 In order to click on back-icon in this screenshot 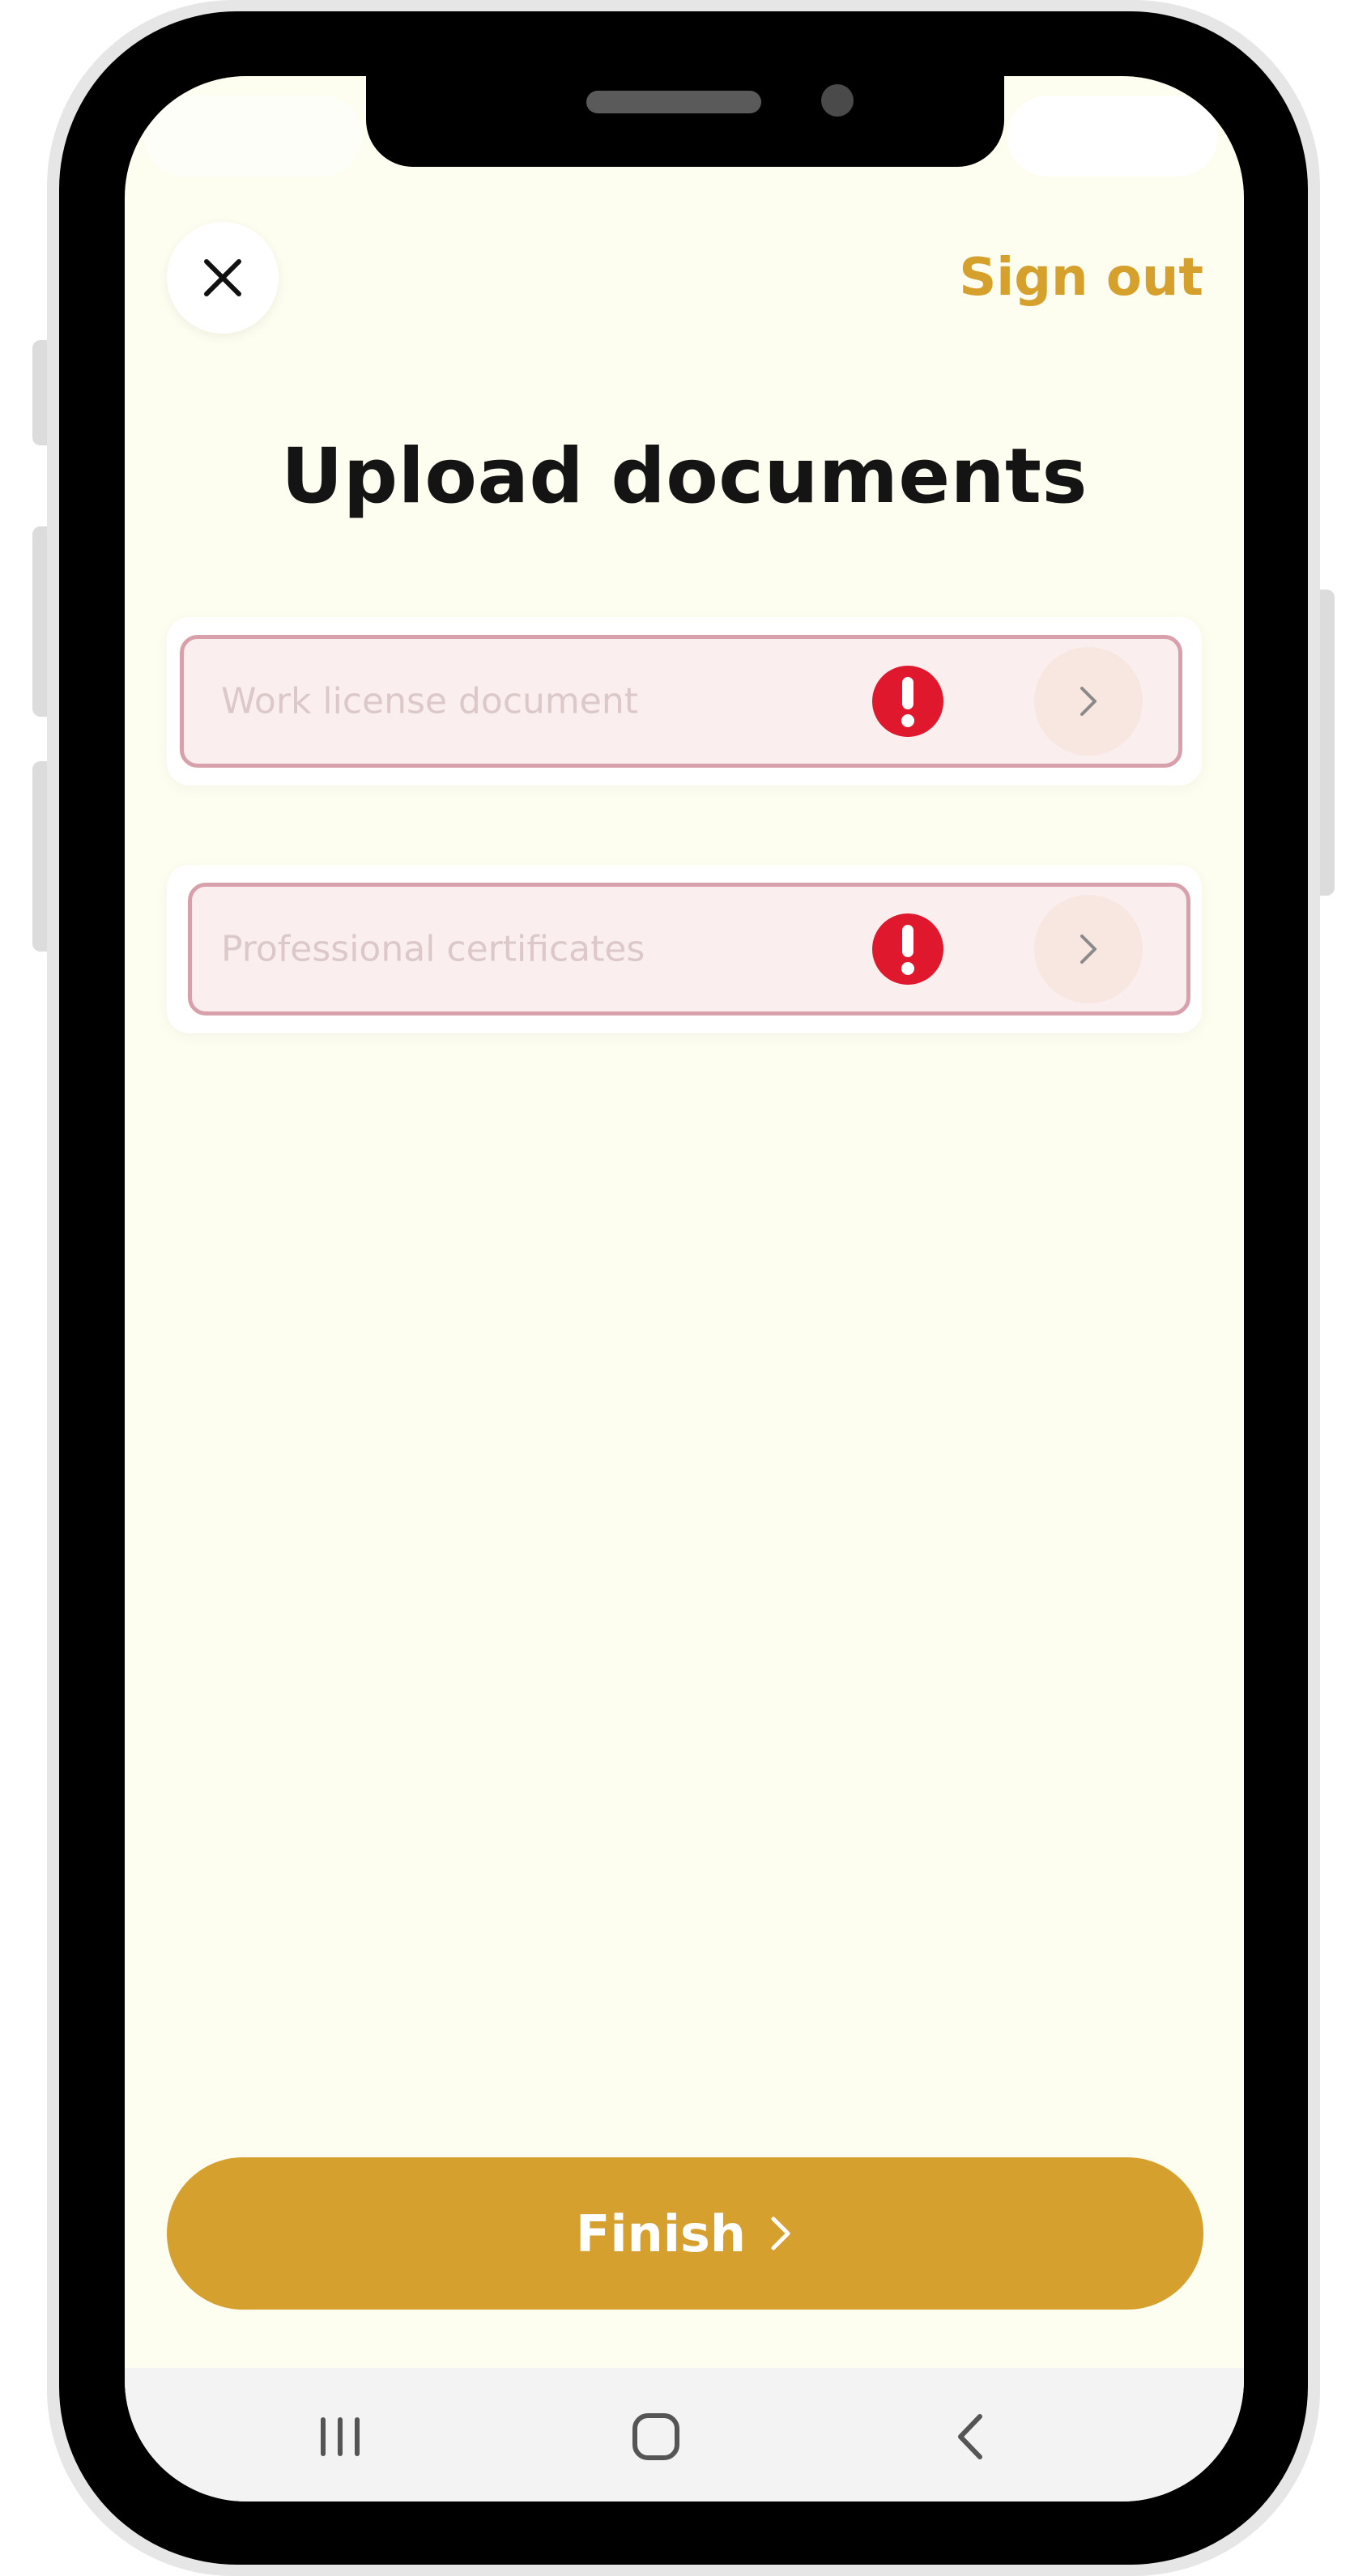, I will do `click(970, 2436)`.